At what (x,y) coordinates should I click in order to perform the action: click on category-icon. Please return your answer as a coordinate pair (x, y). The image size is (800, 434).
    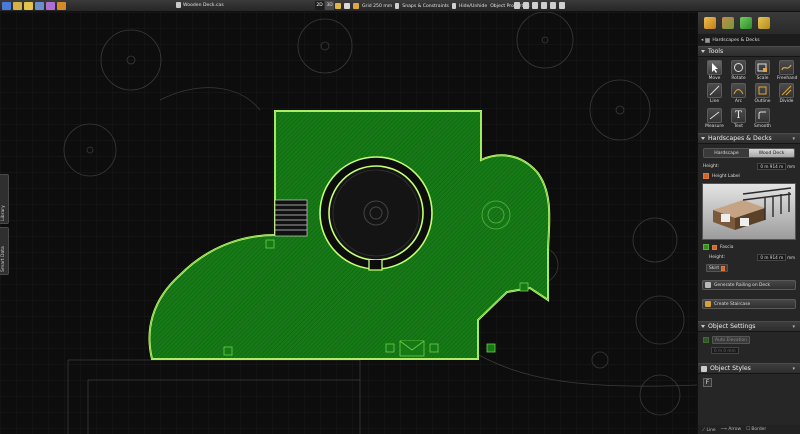
    Looking at the image, I should click on (708, 40).